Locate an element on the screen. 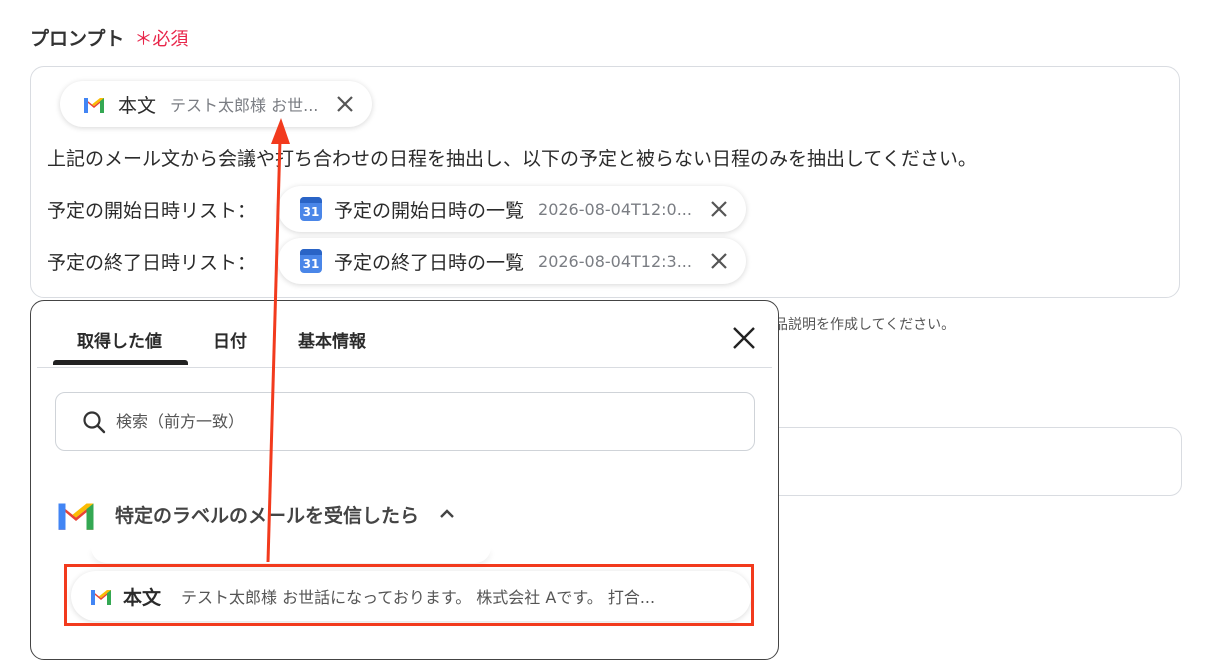 The image size is (1218, 660). search-icon is located at coordinates (94, 421).